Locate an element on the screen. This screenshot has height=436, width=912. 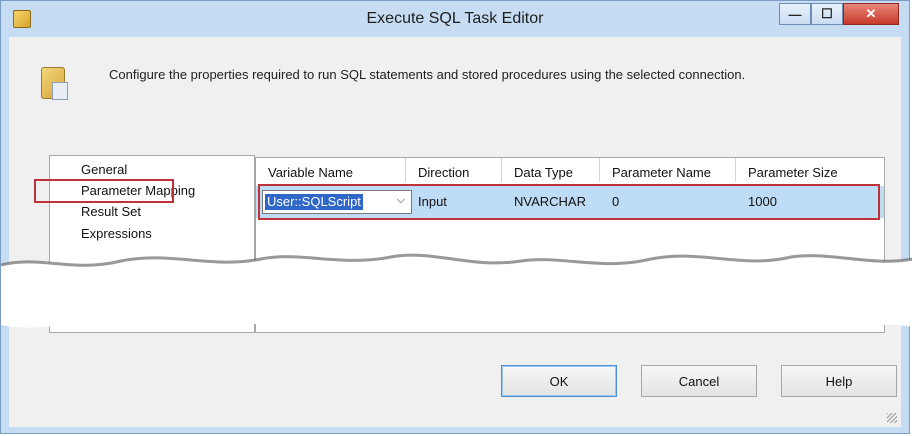
row-highlight-annotation is located at coordinates (569, 202).